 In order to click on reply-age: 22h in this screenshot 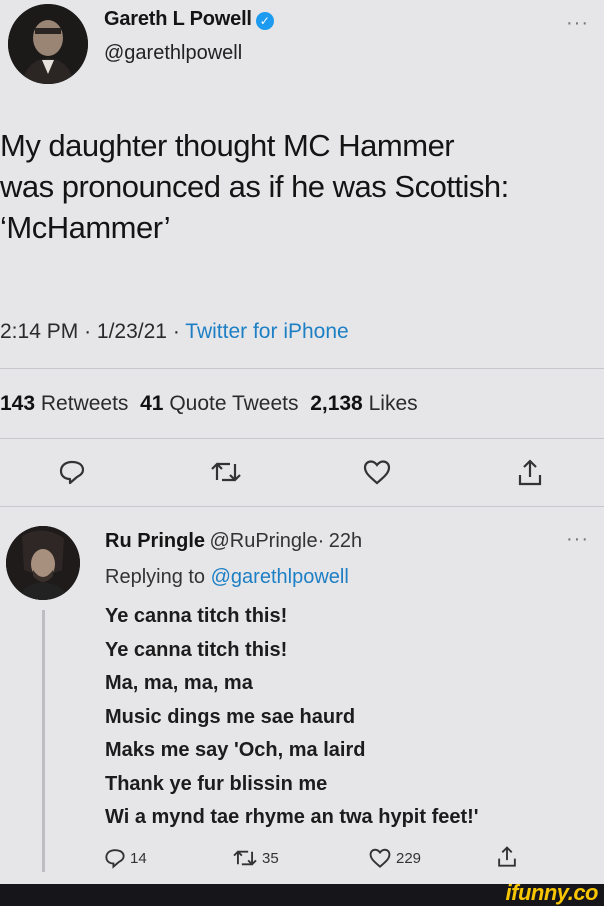, I will do `click(345, 541)`.